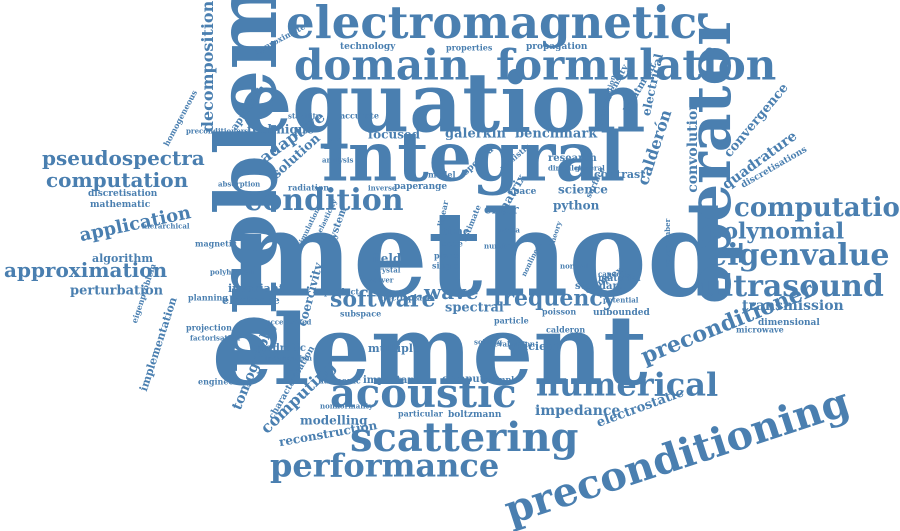 The width and height of the screenshot is (900, 531). What do you see at coordinates (251, 301) in the screenshot?
I see `cloud-word-electrode: electrode` at bounding box center [251, 301].